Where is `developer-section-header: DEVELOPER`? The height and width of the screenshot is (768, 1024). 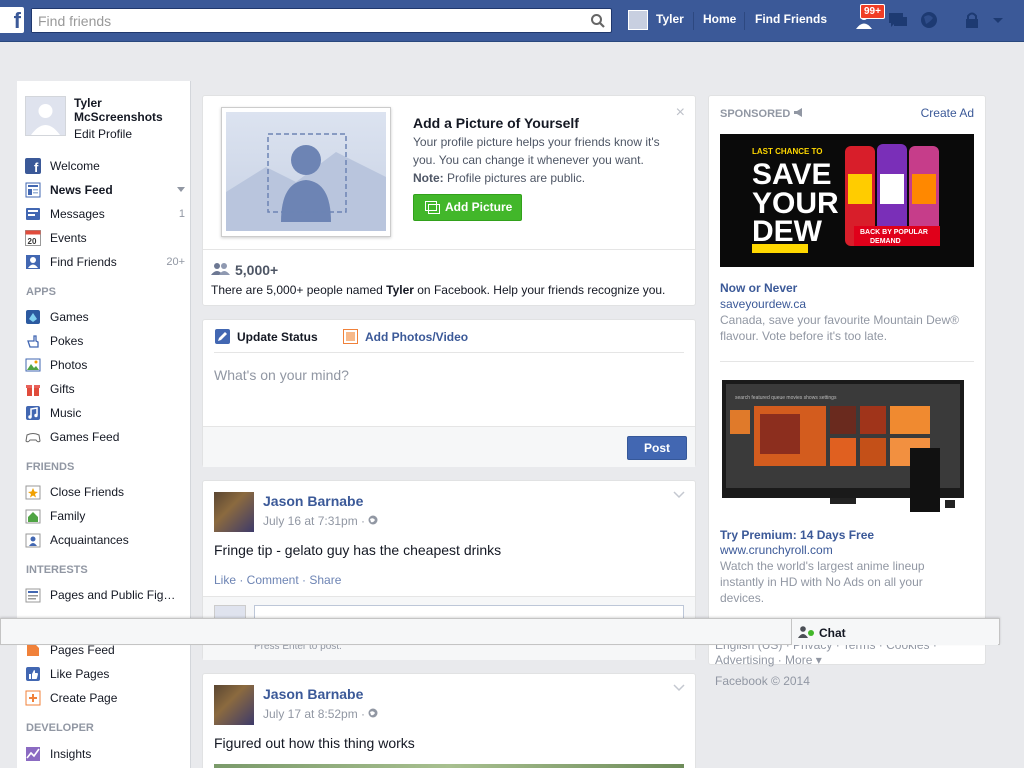 developer-section-header: DEVELOPER is located at coordinates (60, 728).